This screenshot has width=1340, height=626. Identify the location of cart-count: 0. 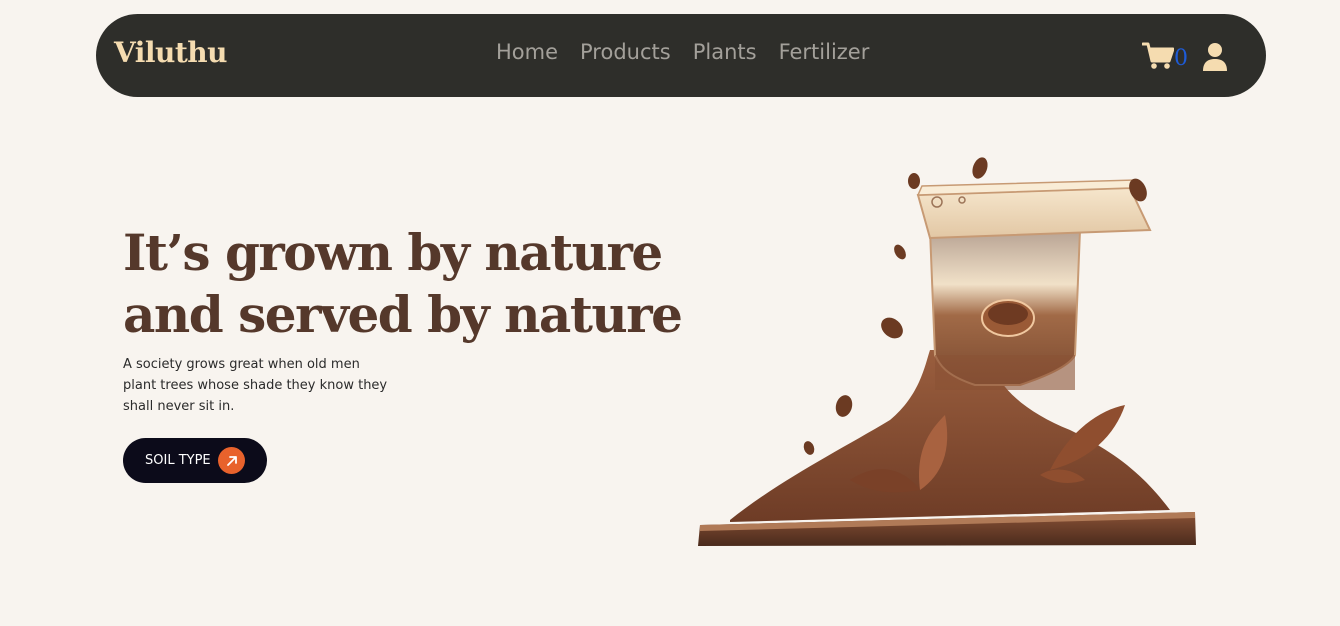
(1181, 58).